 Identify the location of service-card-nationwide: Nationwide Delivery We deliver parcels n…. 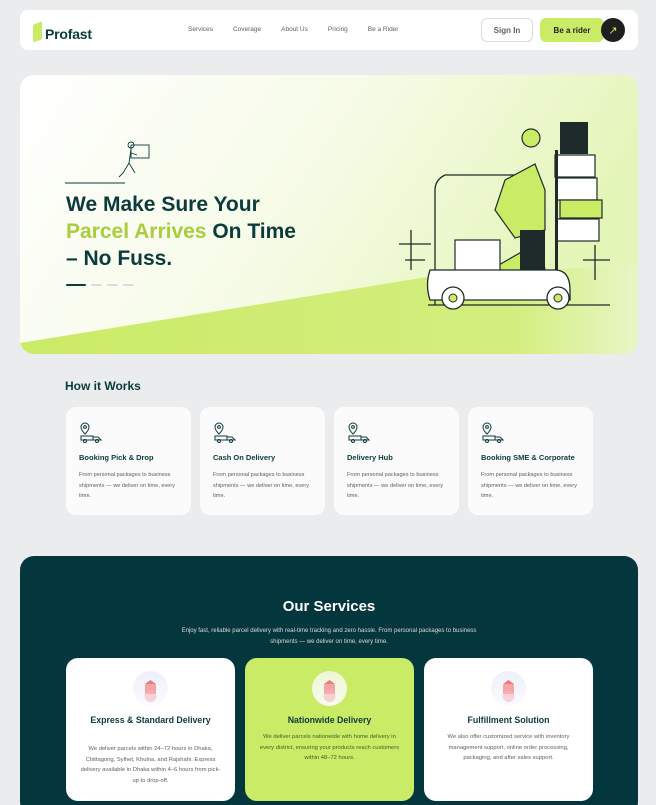
(329, 729).